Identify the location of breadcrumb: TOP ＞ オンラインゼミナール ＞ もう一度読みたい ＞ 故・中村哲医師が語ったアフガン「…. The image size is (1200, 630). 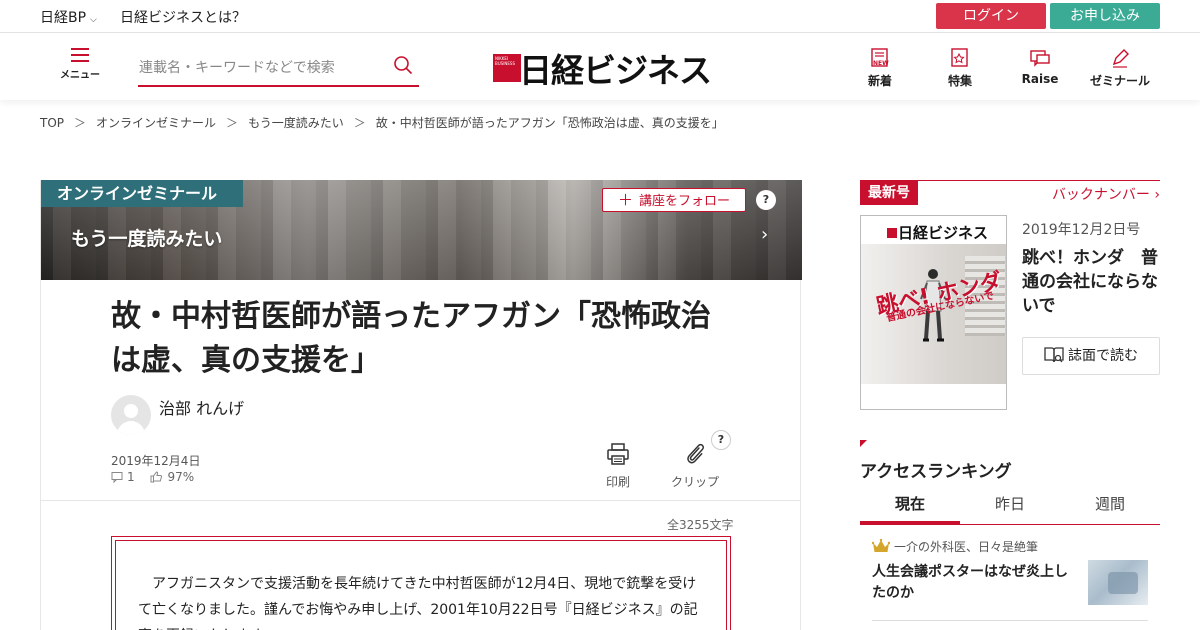
(382, 122).